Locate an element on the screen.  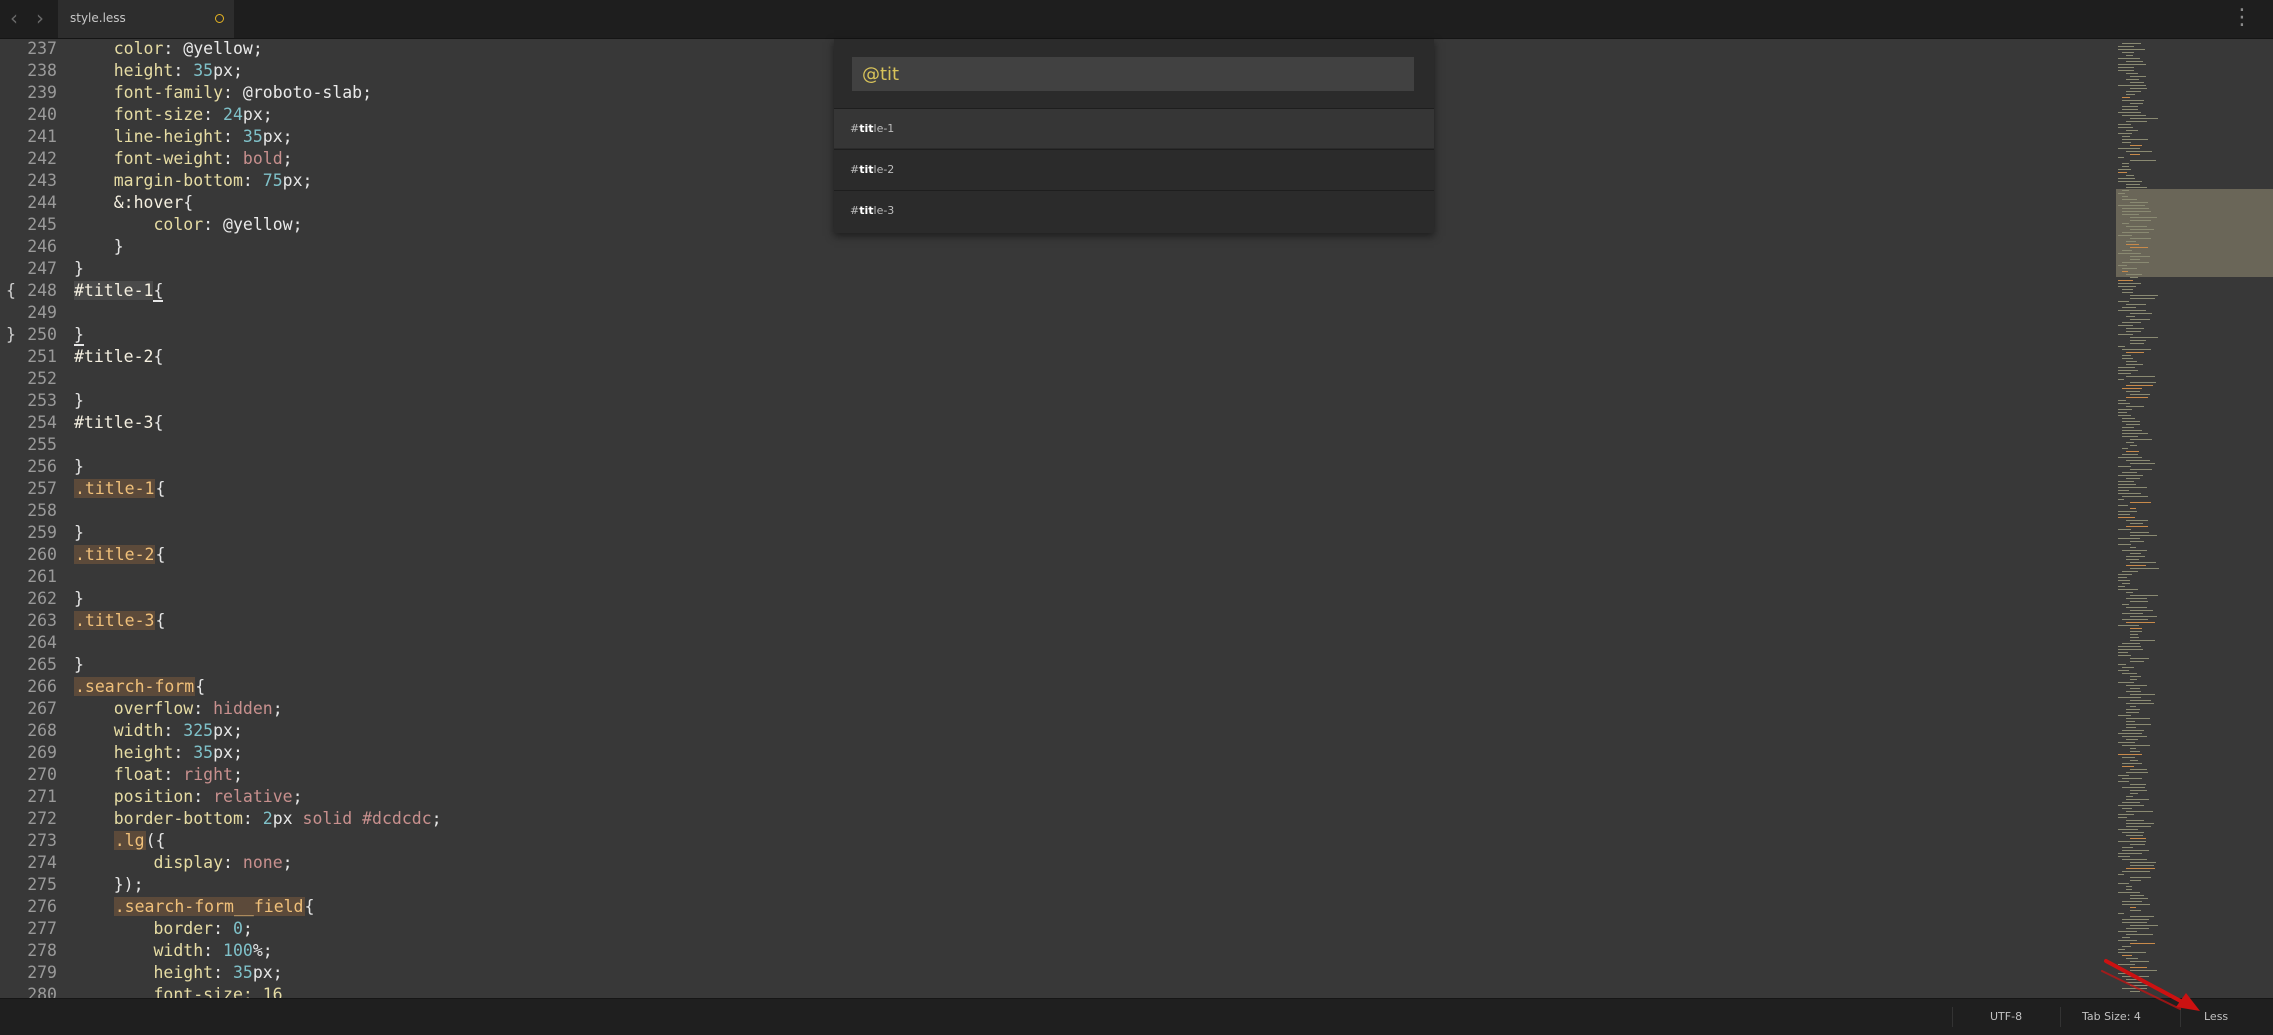
code-token: .title-3 is located at coordinates (115, 620).